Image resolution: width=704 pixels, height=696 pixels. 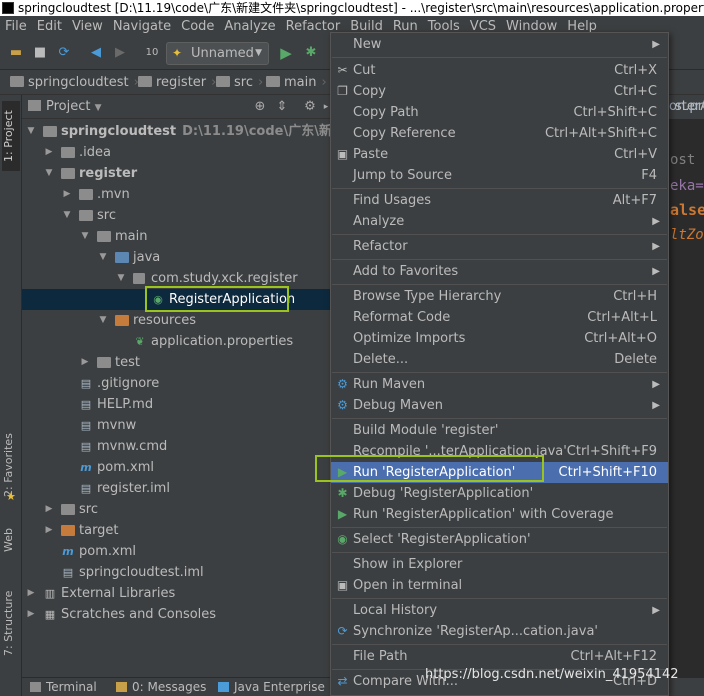 I want to click on breadcrumb-main: main ›, so click(x=296, y=82).